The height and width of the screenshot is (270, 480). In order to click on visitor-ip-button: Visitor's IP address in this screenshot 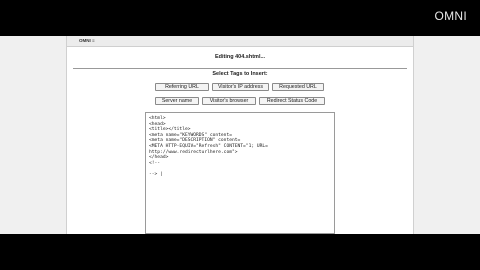, I will do `click(240, 87)`.